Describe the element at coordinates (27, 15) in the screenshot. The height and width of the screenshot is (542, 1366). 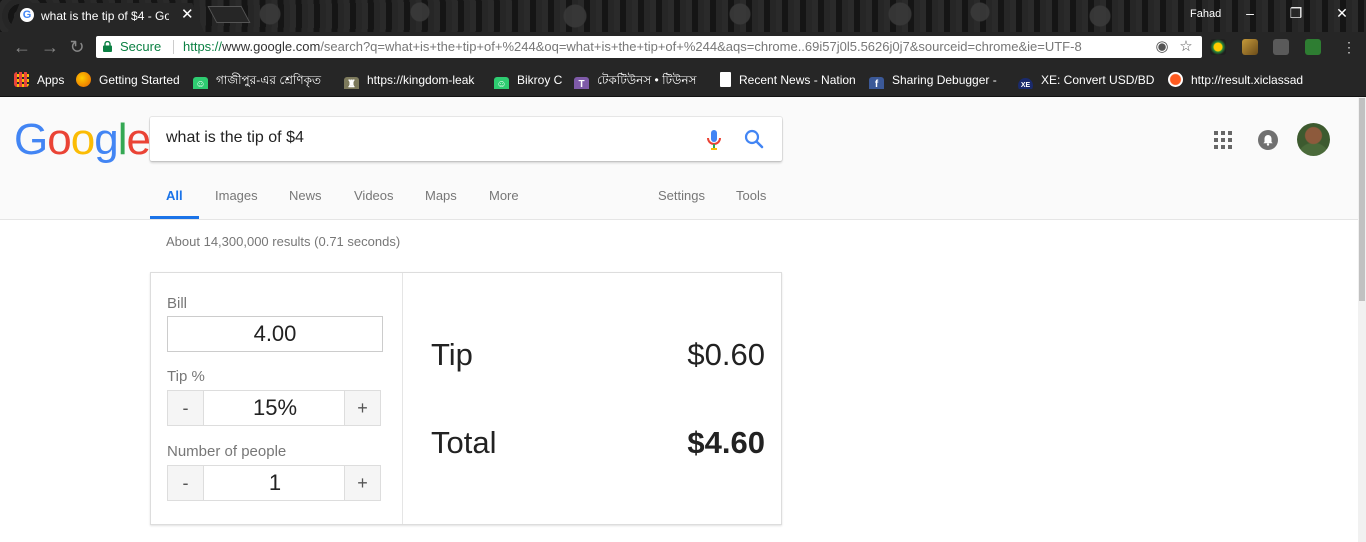
I see `google-favicon-icon: G` at that location.